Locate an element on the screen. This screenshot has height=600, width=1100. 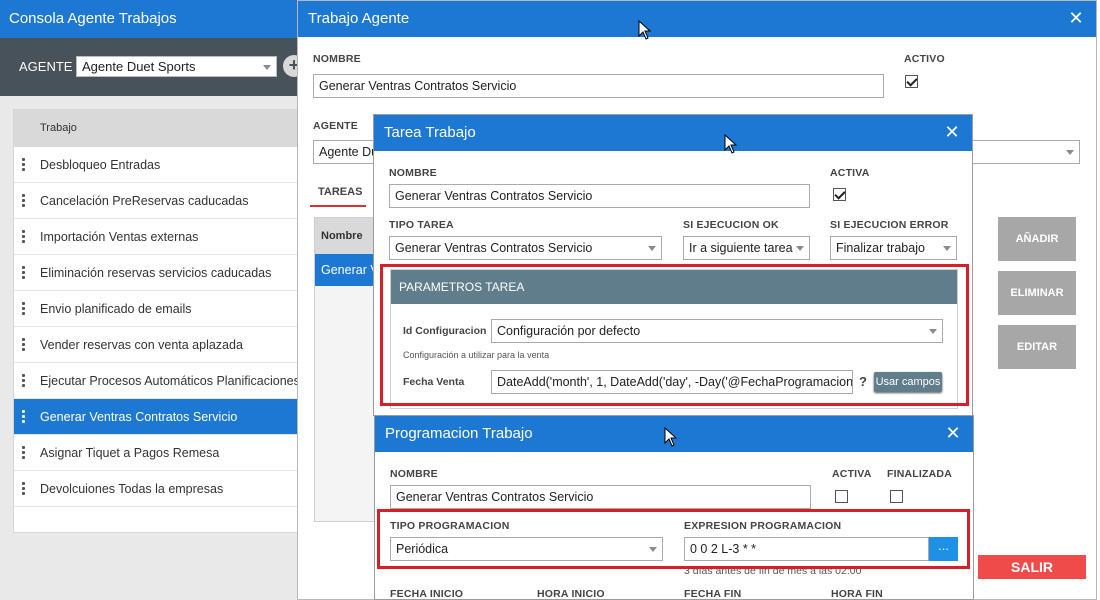
list-item: Asignar Tiquet a Pagos Remesa is located at coordinates (158, 453).